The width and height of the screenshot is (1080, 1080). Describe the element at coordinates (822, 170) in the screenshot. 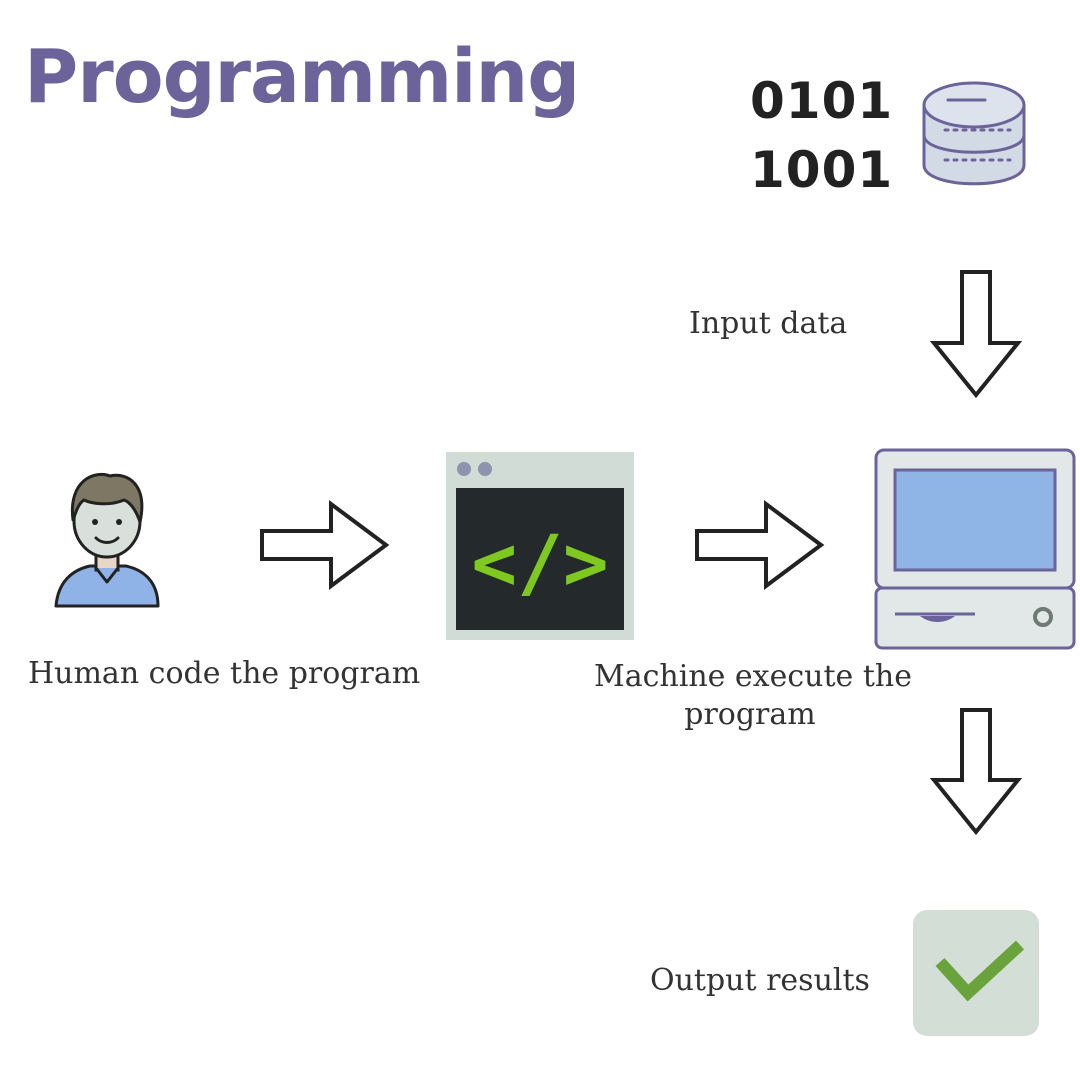

I see `binary-line-2: 1001` at that location.